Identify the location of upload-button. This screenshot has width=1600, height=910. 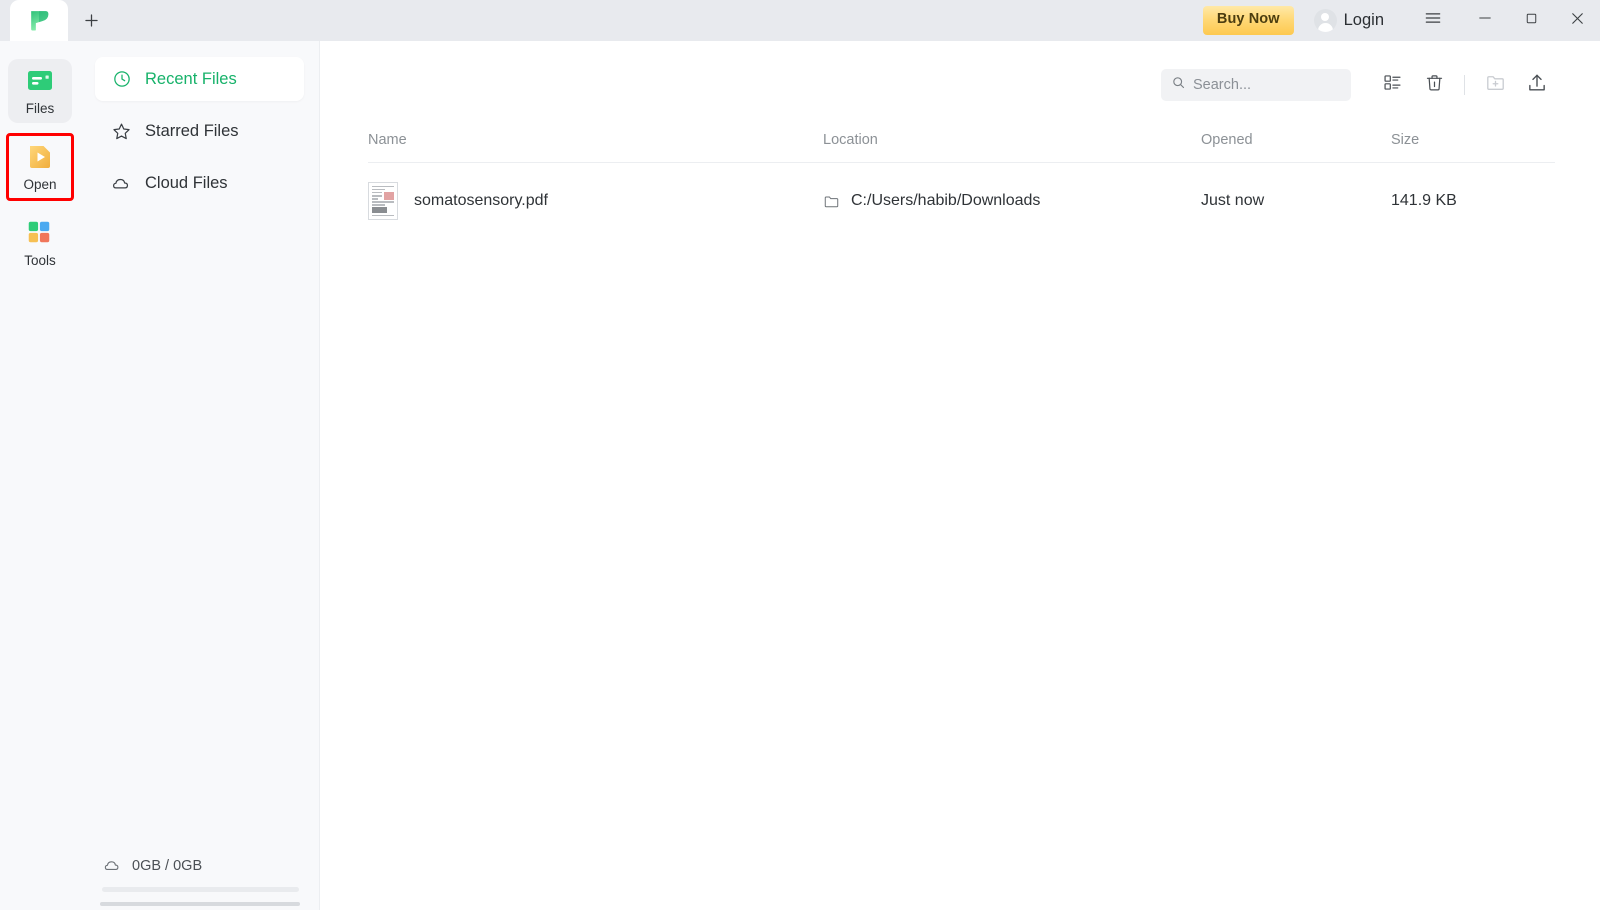
(1537, 85).